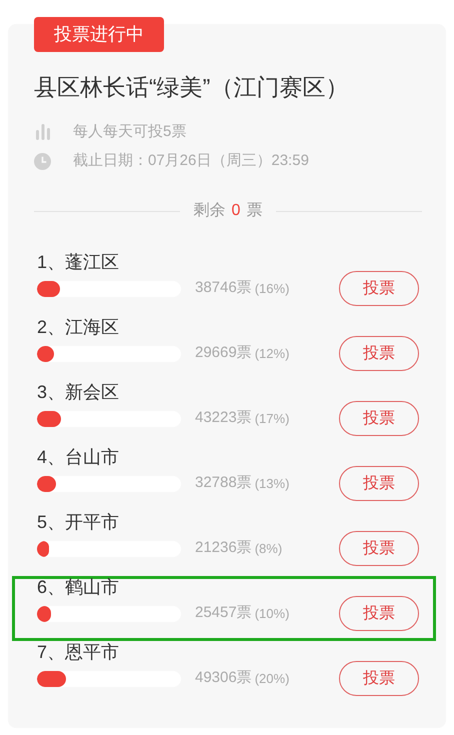  Describe the element at coordinates (191, 160) in the screenshot. I see `info-text: 截止日期：07月26日（周三）23:59` at that location.